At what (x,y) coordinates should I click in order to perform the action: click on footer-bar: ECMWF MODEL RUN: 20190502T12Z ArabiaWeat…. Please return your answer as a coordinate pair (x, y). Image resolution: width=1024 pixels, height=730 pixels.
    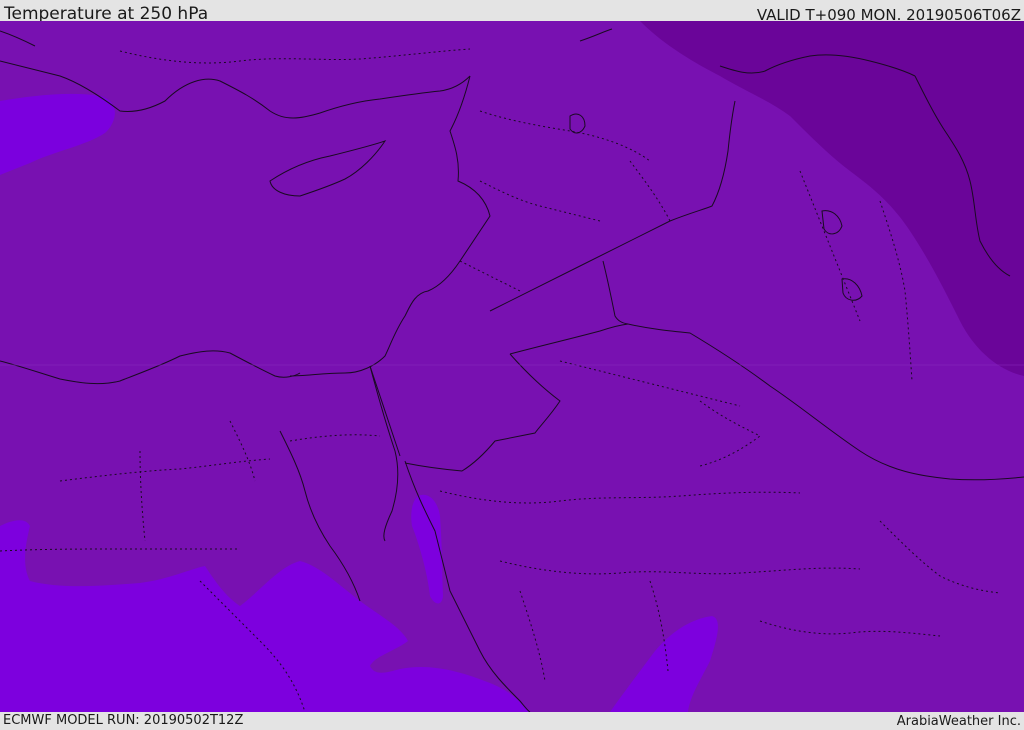
    Looking at the image, I should click on (512, 720).